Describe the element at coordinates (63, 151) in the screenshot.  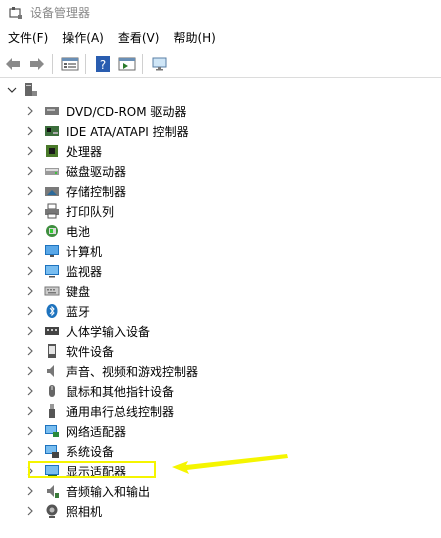
I see `tree-item: 处理器` at that location.